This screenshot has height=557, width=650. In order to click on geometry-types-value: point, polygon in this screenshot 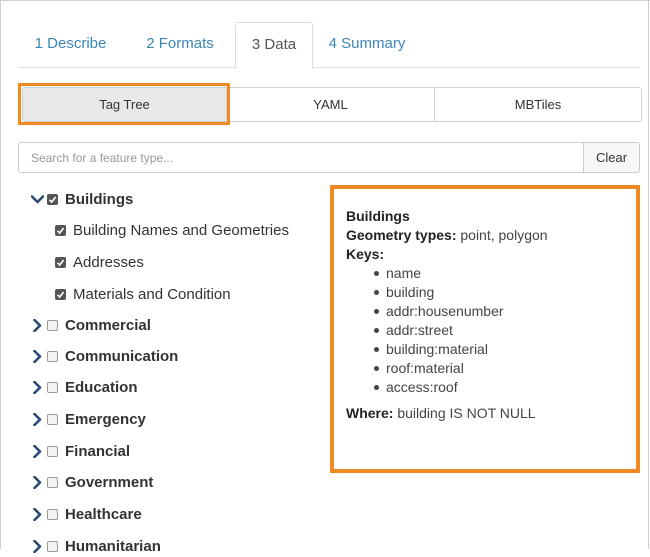, I will do `click(504, 235)`.